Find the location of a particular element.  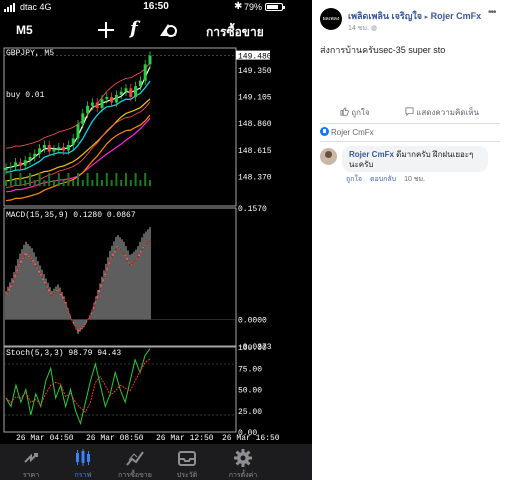

post-author: เพลิดเพลิน เจริญใจ ▸ Rojer CmFx is located at coordinates (414, 16).